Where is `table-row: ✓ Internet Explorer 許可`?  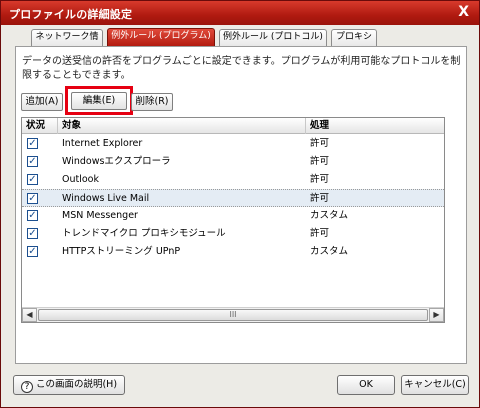
table-row: ✓ Internet Explorer 許可 is located at coordinates (233, 144).